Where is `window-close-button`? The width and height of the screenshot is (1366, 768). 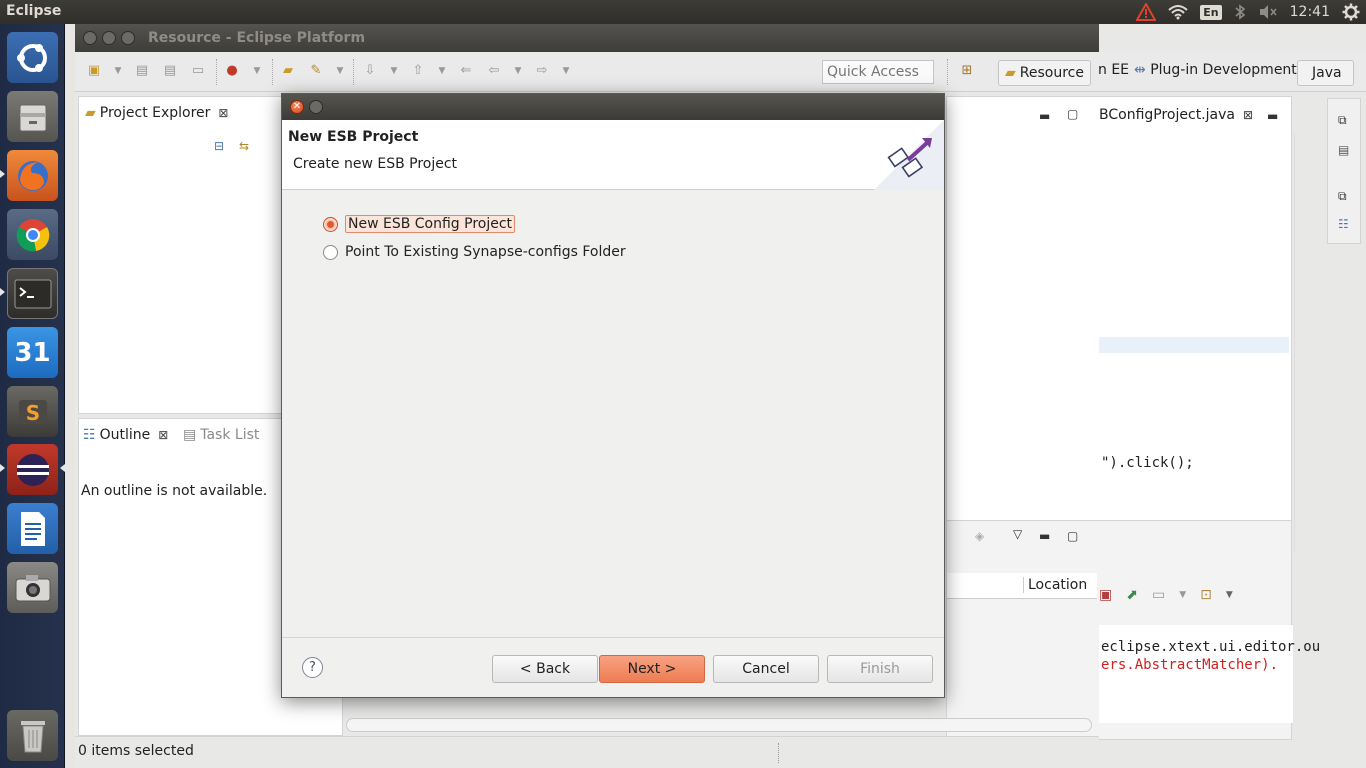 window-close-button is located at coordinates (90, 38).